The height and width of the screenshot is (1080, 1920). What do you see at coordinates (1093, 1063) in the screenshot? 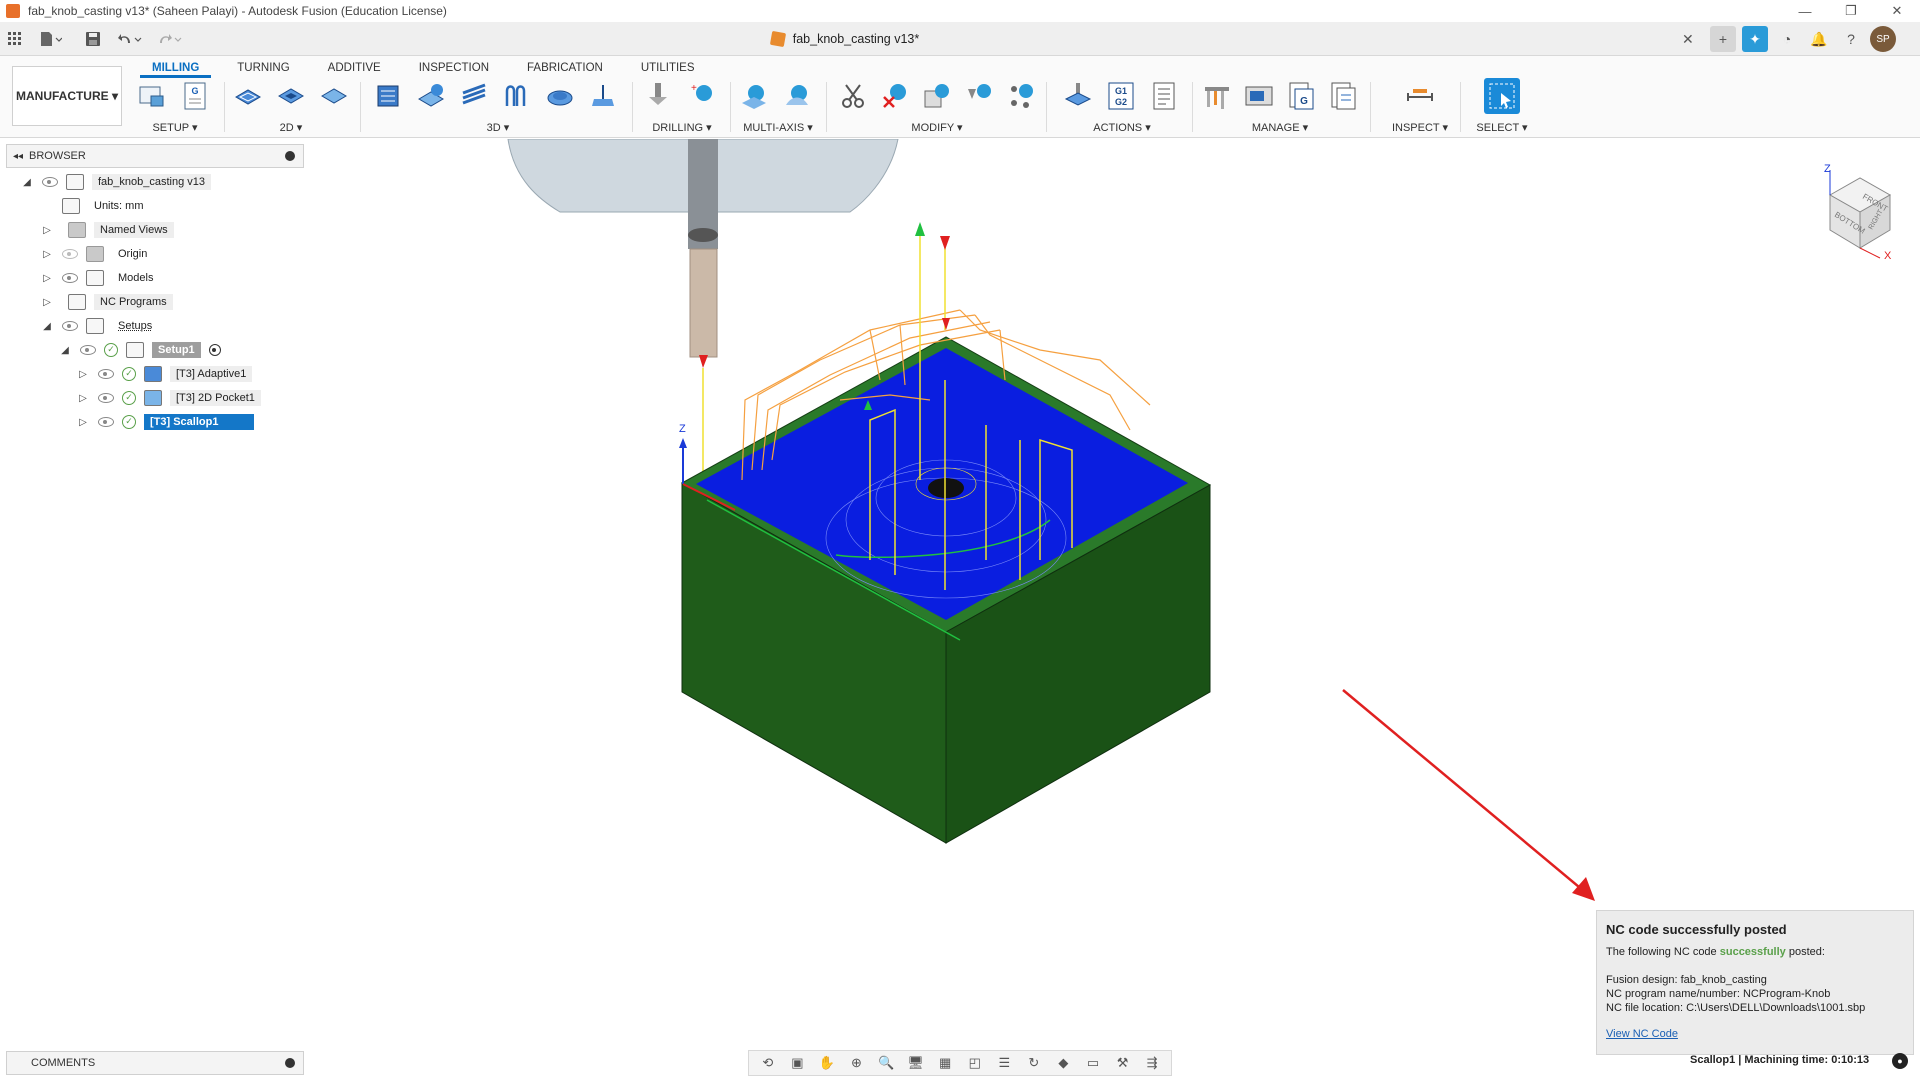
I see `stock-display-icon: ▭` at bounding box center [1093, 1063].